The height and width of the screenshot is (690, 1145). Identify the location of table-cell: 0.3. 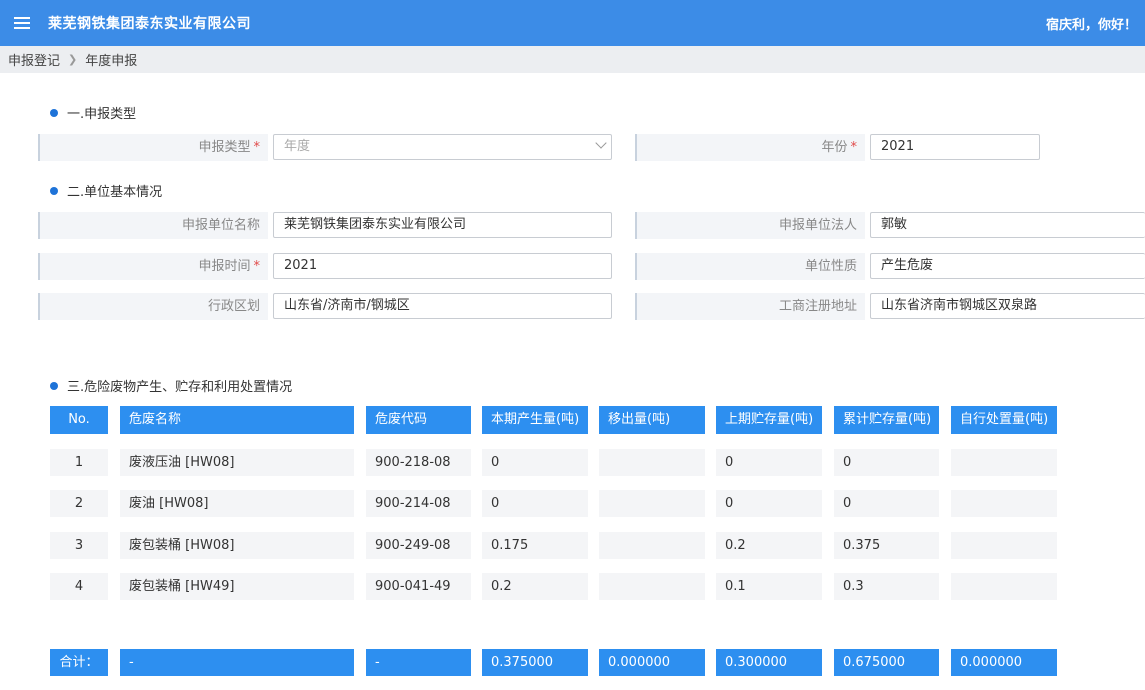
(886, 586).